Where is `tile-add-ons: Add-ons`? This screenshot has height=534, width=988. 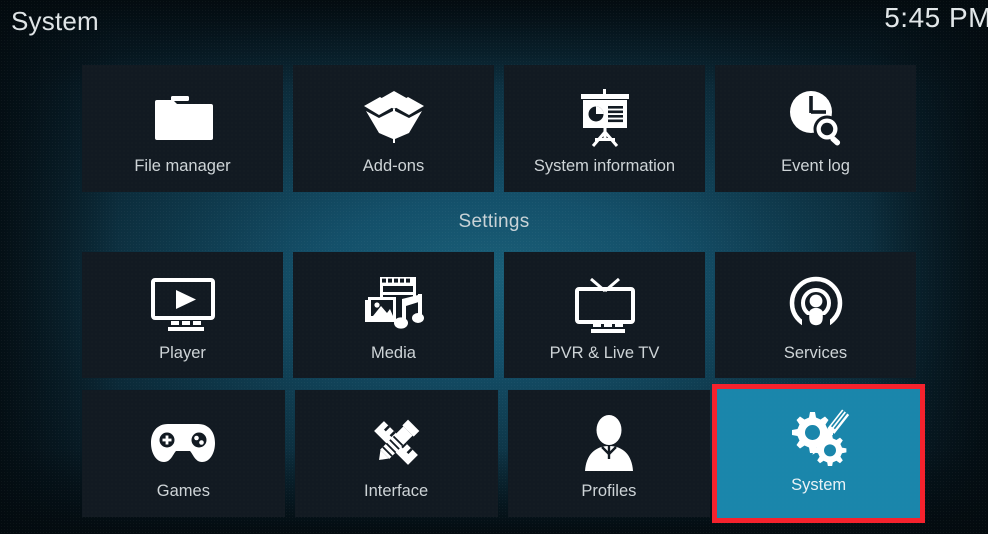 tile-add-ons: Add-ons is located at coordinates (393, 128).